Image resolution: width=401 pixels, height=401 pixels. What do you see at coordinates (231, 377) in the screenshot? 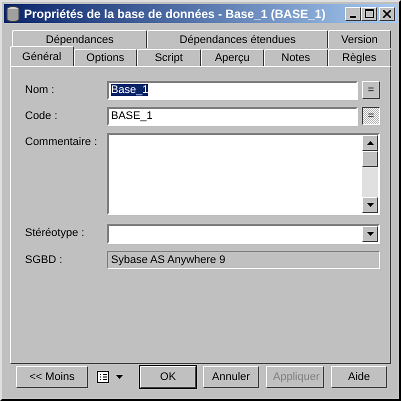
I see `dialog-button: Annuler` at bounding box center [231, 377].